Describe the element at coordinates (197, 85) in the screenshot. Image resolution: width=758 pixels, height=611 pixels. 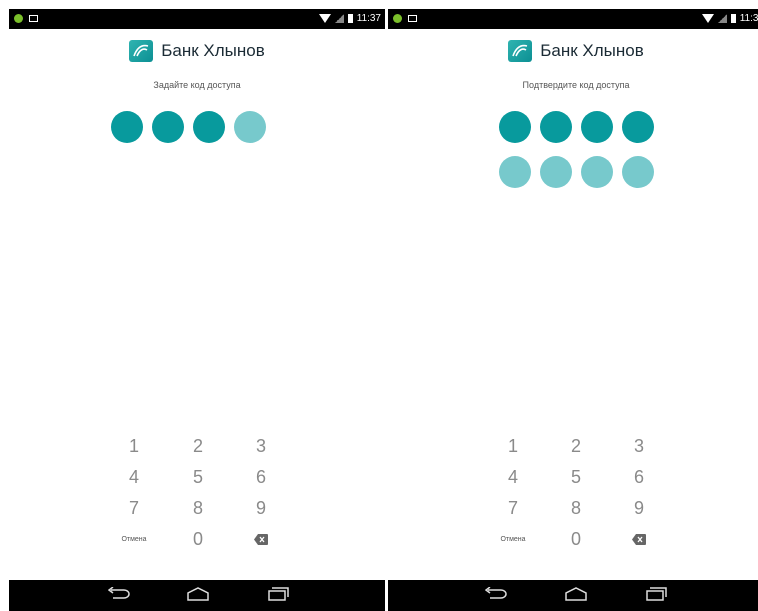
I see `pin-prompt: Задайте код доступа` at that location.